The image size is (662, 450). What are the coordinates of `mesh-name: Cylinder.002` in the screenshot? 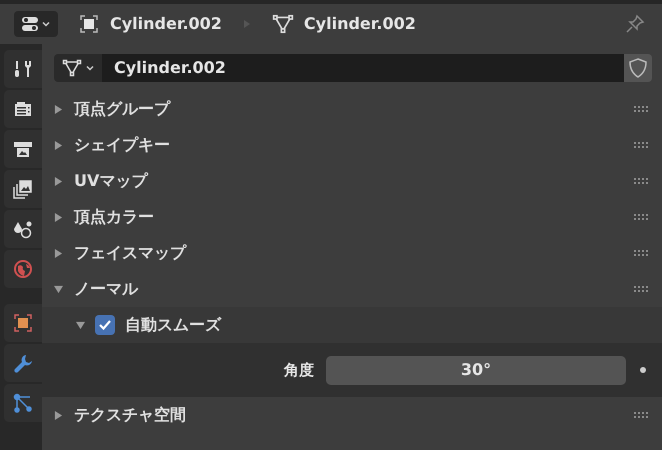 It's located at (360, 24).